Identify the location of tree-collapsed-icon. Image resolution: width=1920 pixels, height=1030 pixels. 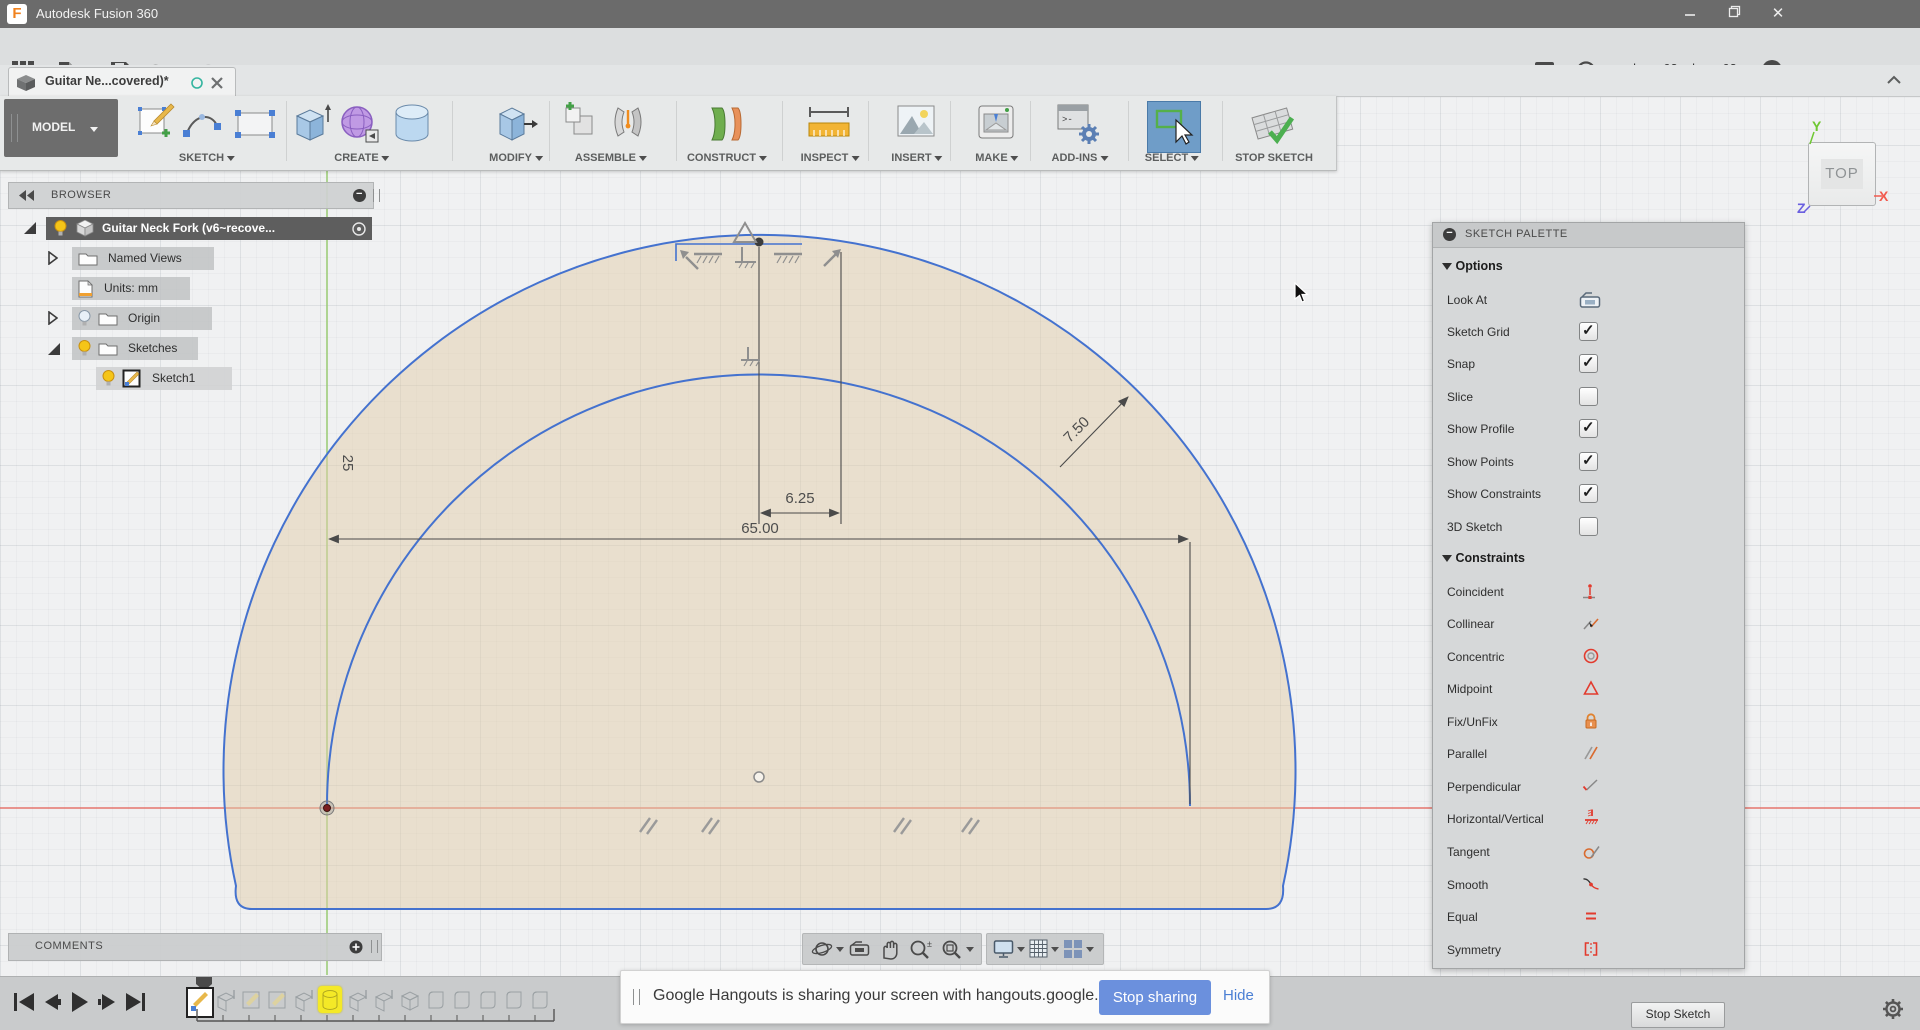
(53, 258).